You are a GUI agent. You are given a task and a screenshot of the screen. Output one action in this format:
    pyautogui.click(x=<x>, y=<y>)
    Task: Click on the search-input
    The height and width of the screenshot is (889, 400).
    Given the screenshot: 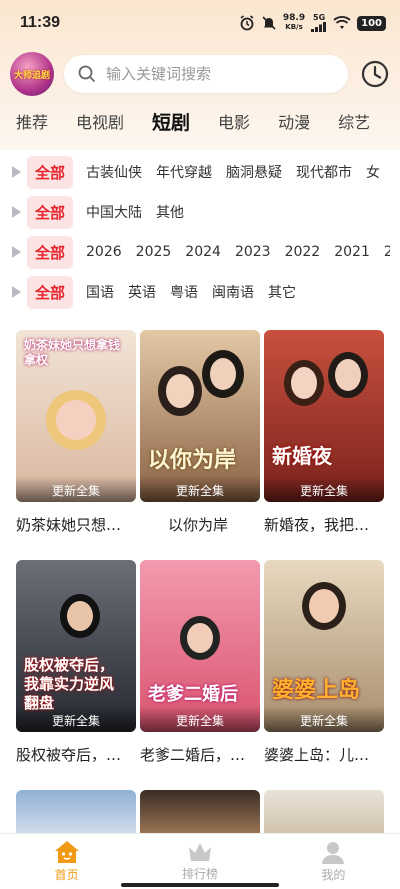 What is the action you would take?
    pyautogui.click(x=216, y=74)
    